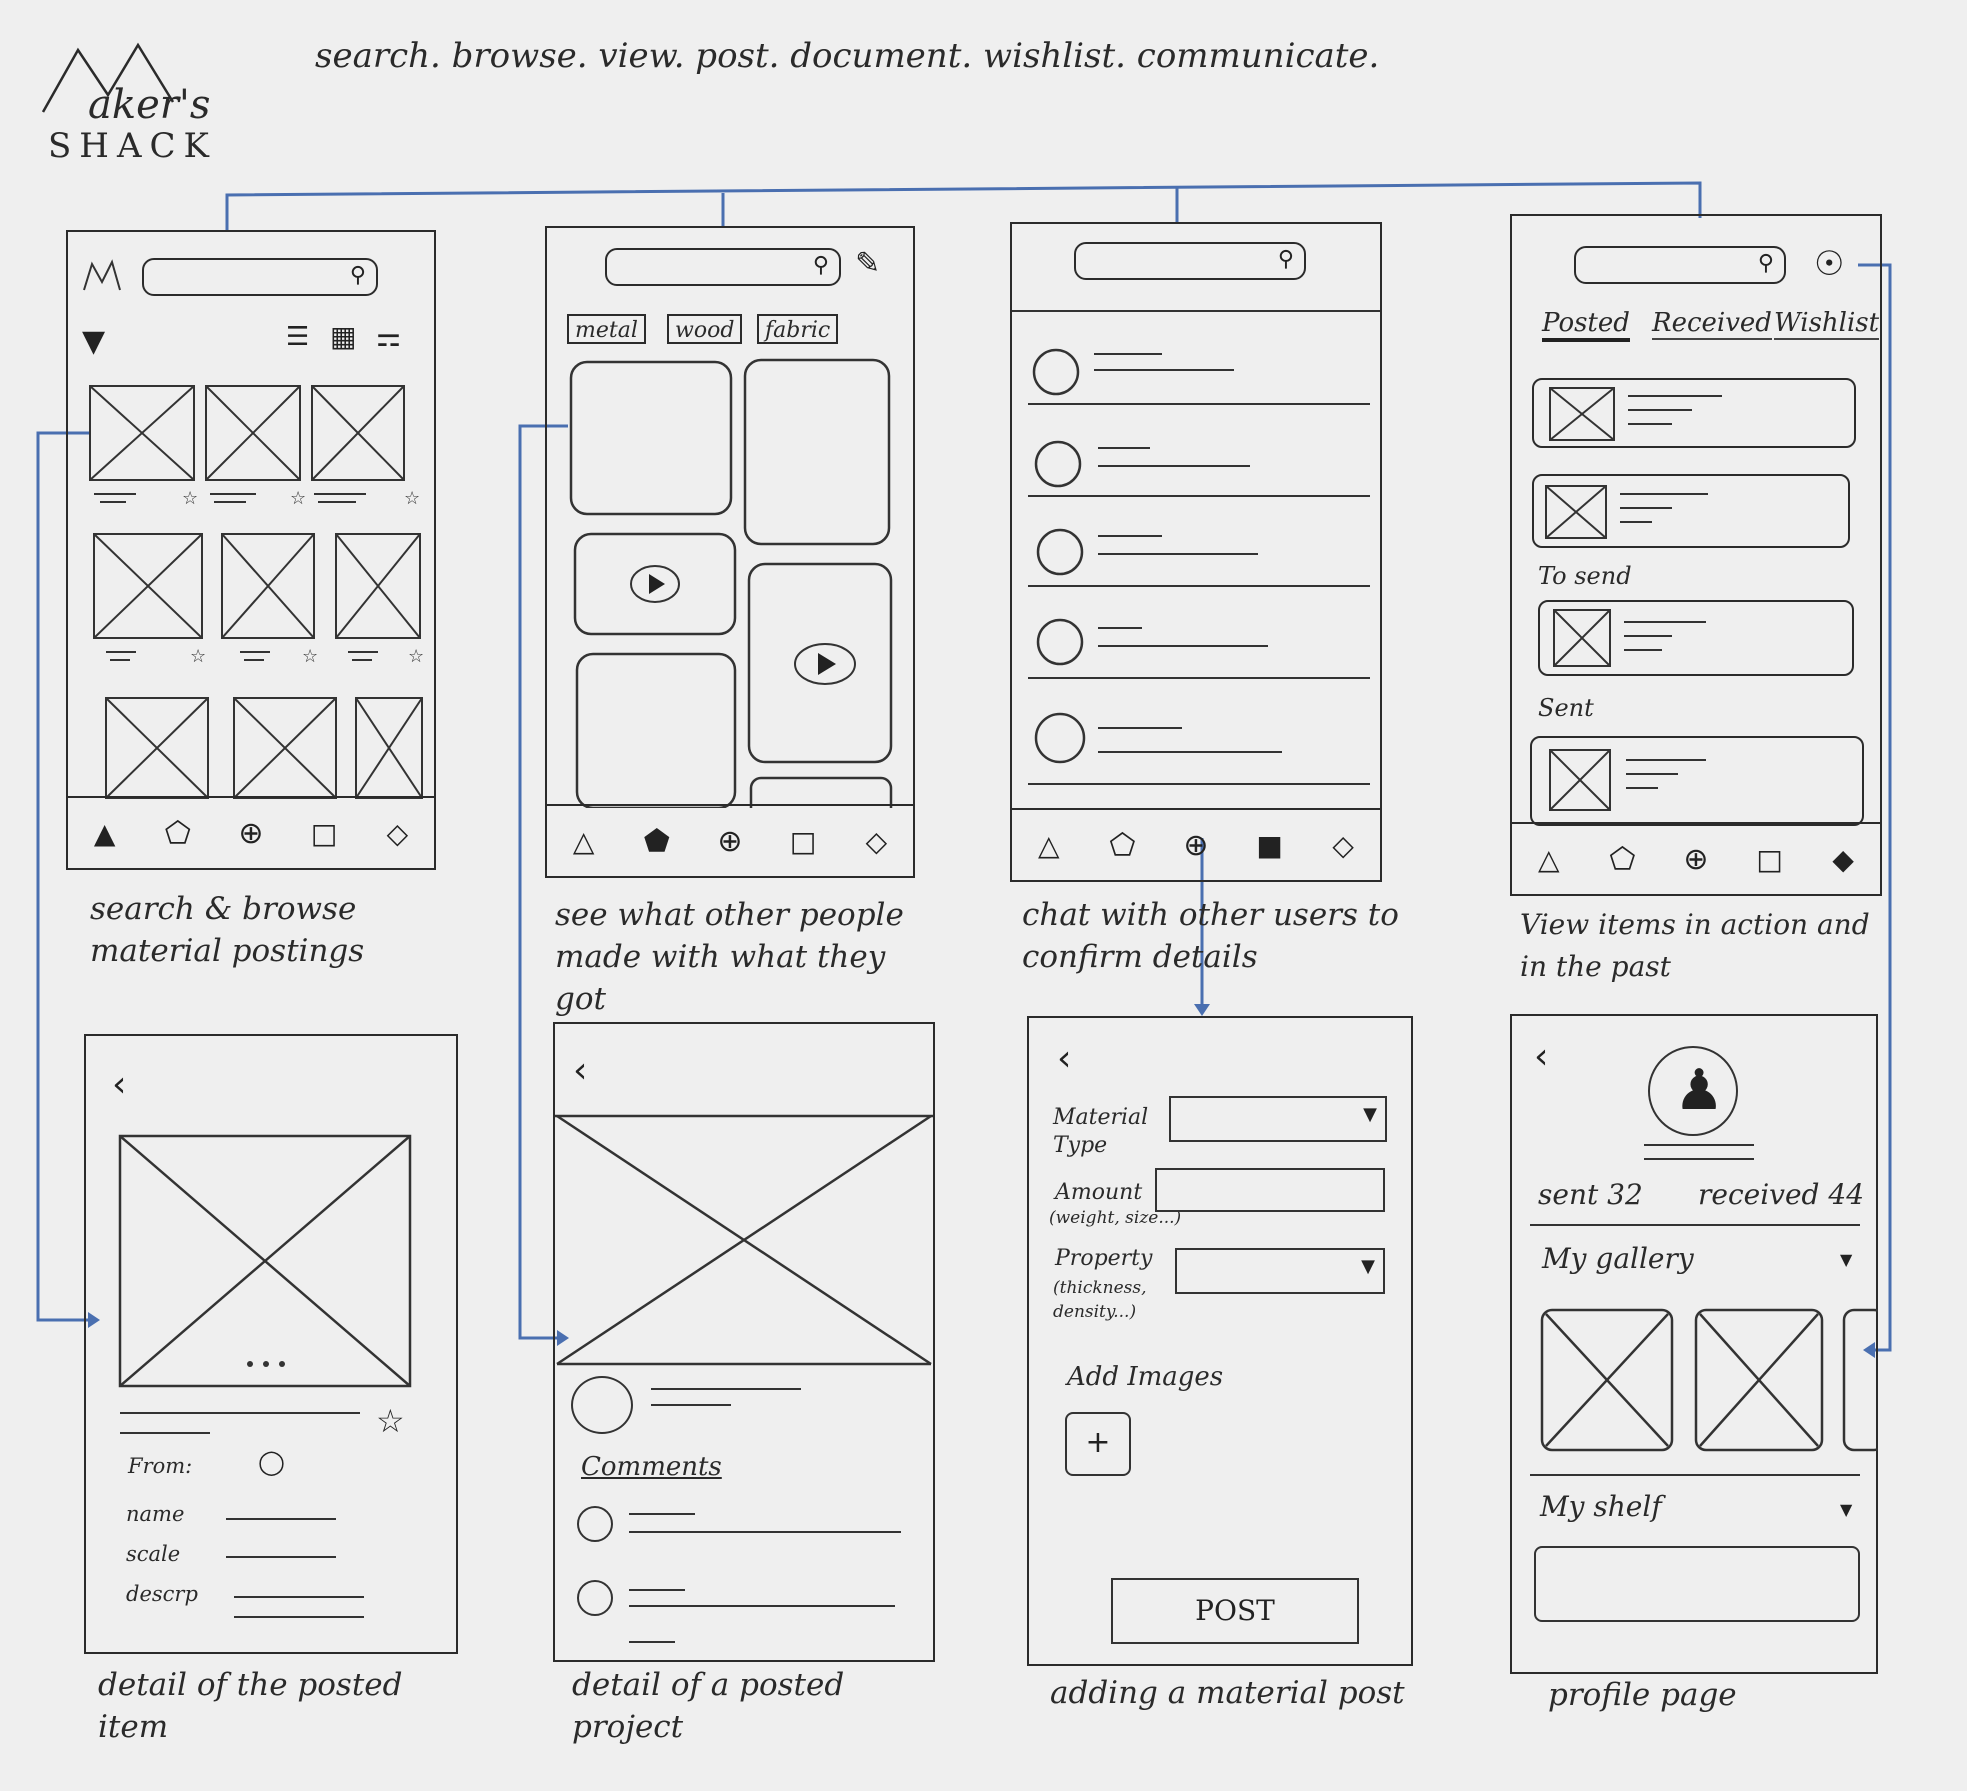  Describe the element at coordinates (602, 1405) in the screenshot. I see `avatar` at that location.